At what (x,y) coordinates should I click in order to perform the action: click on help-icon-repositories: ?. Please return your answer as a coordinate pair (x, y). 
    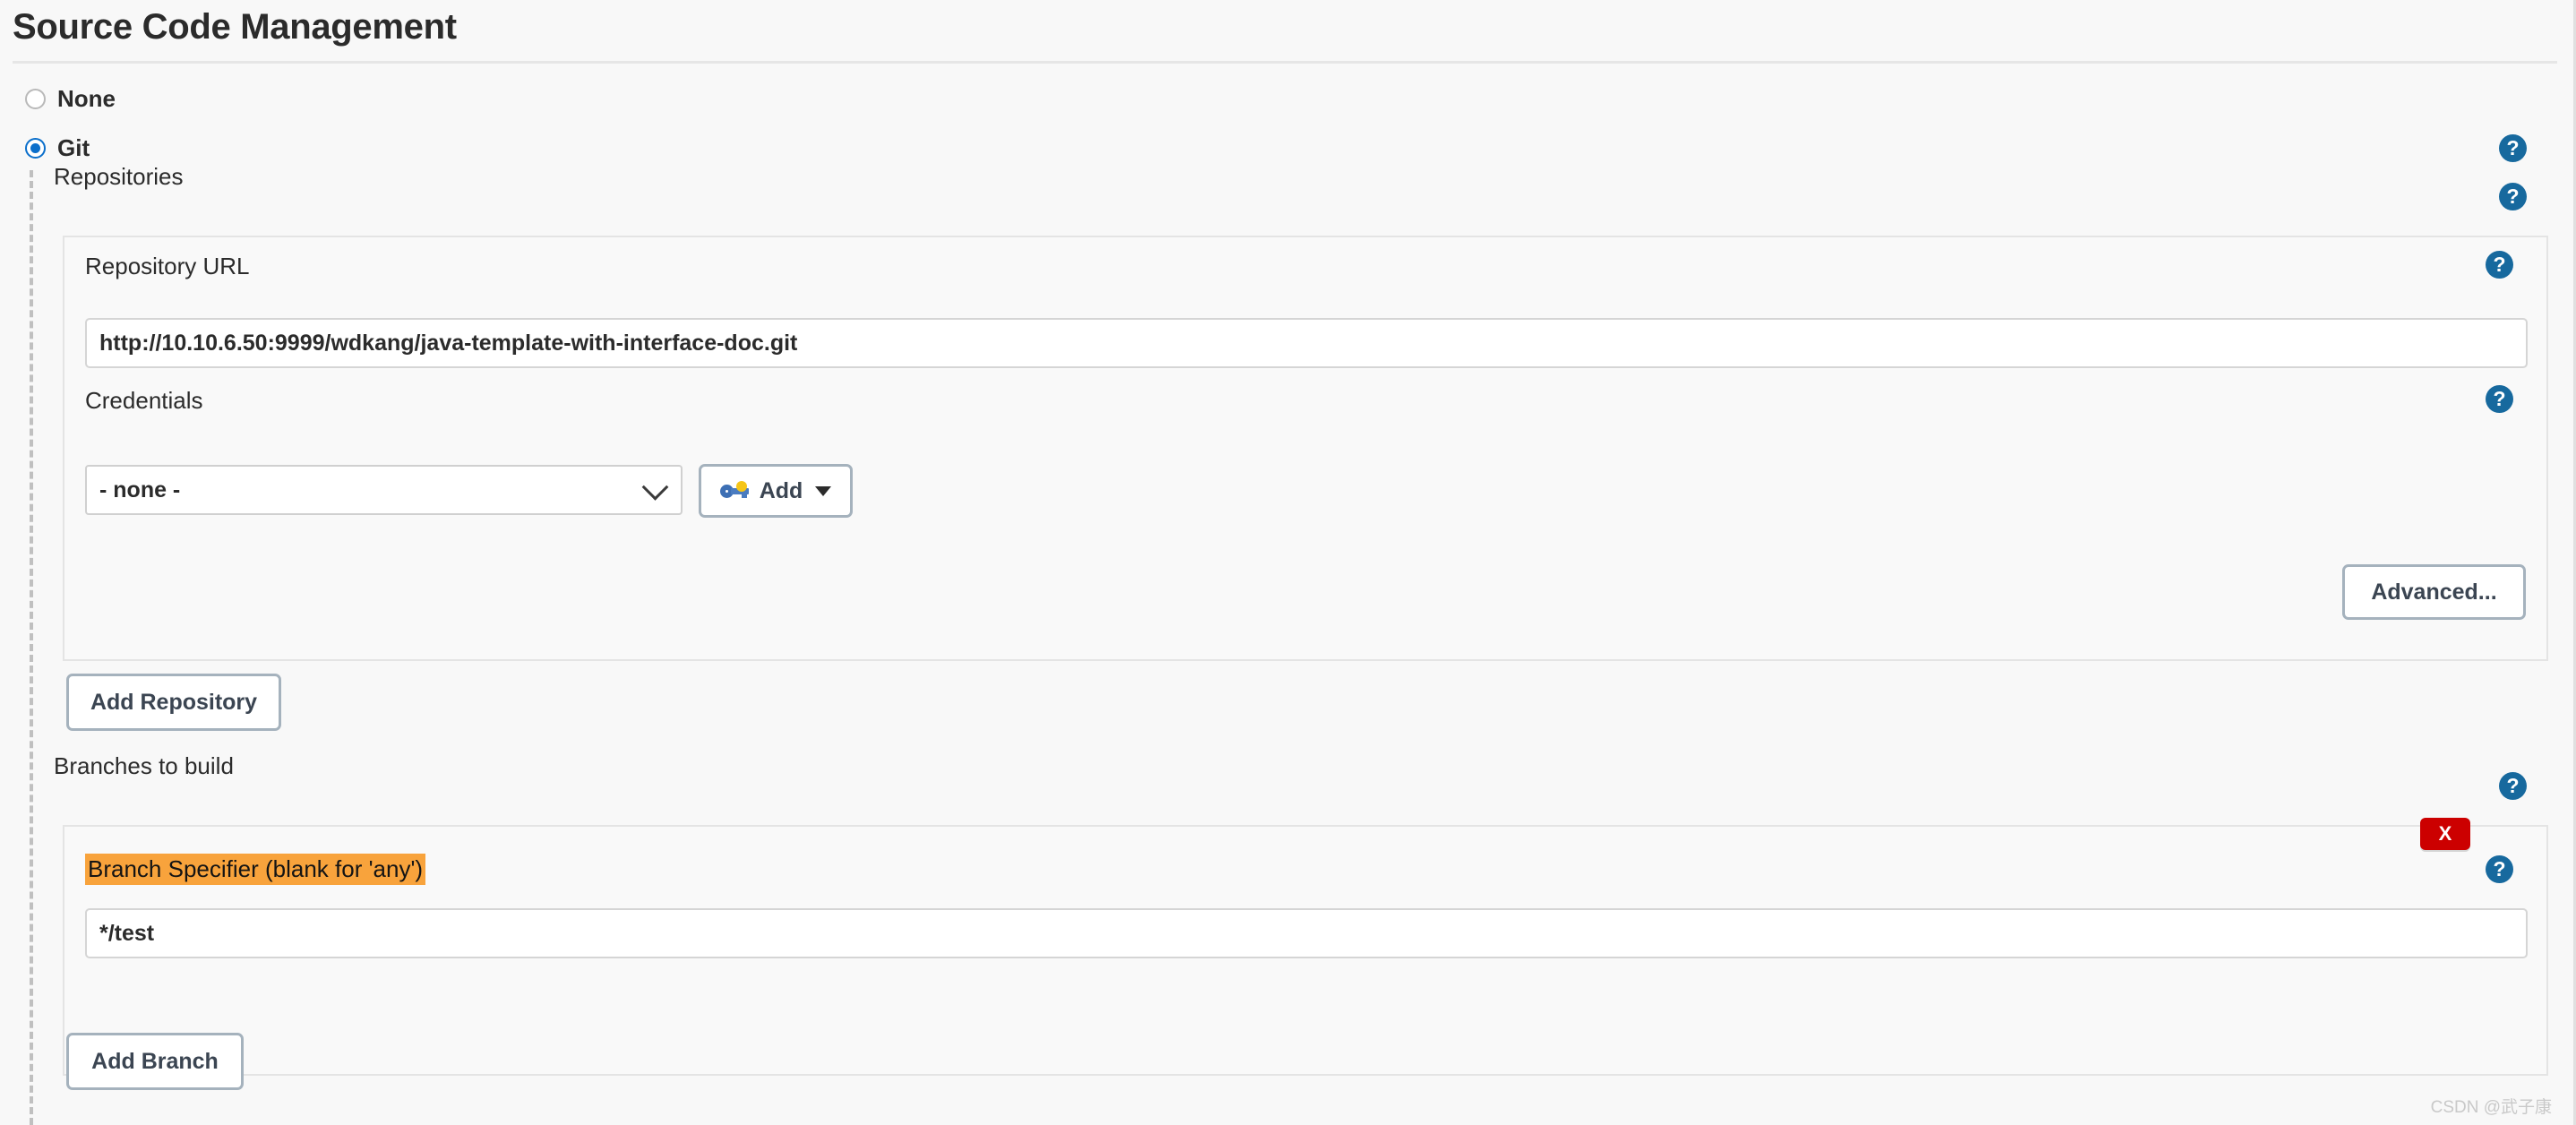
    Looking at the image, I should click on (2513, 196).